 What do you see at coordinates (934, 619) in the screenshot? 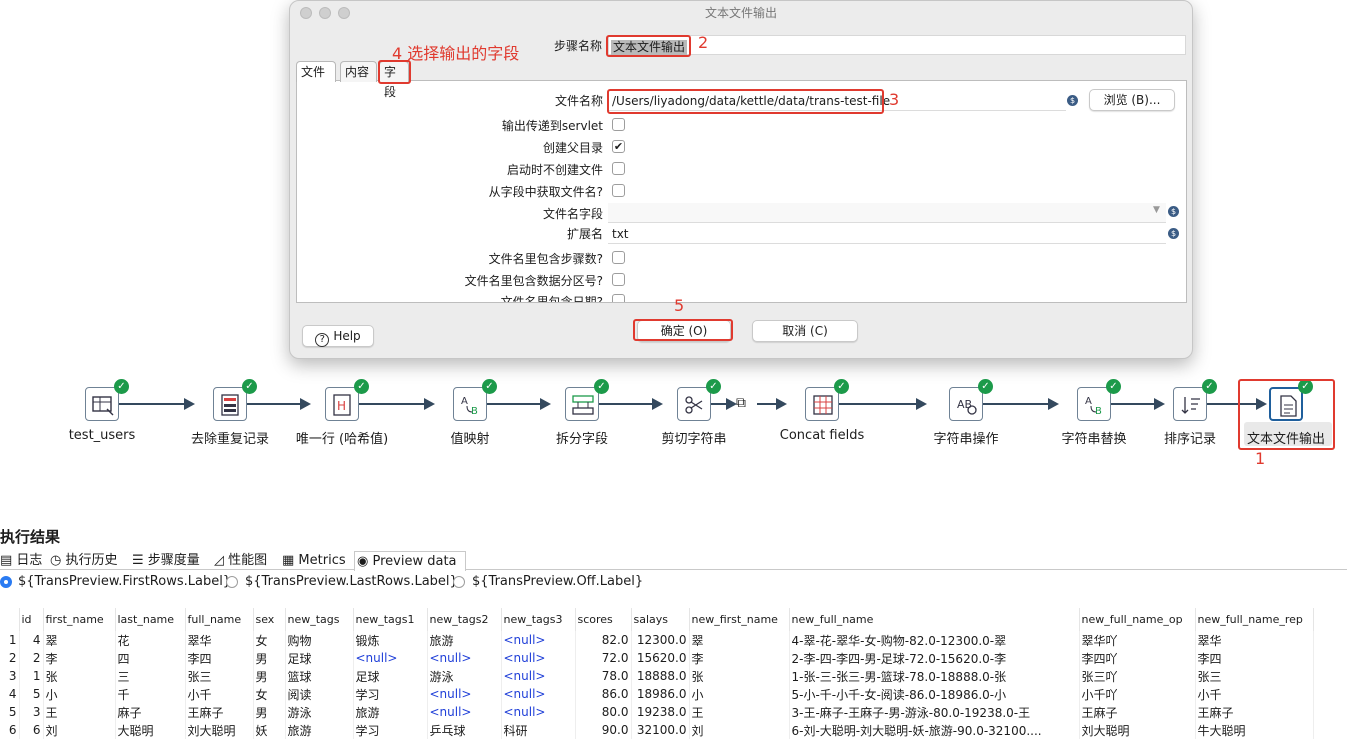
I see `column-header: new_full_name` at bounding box center [934, 619].